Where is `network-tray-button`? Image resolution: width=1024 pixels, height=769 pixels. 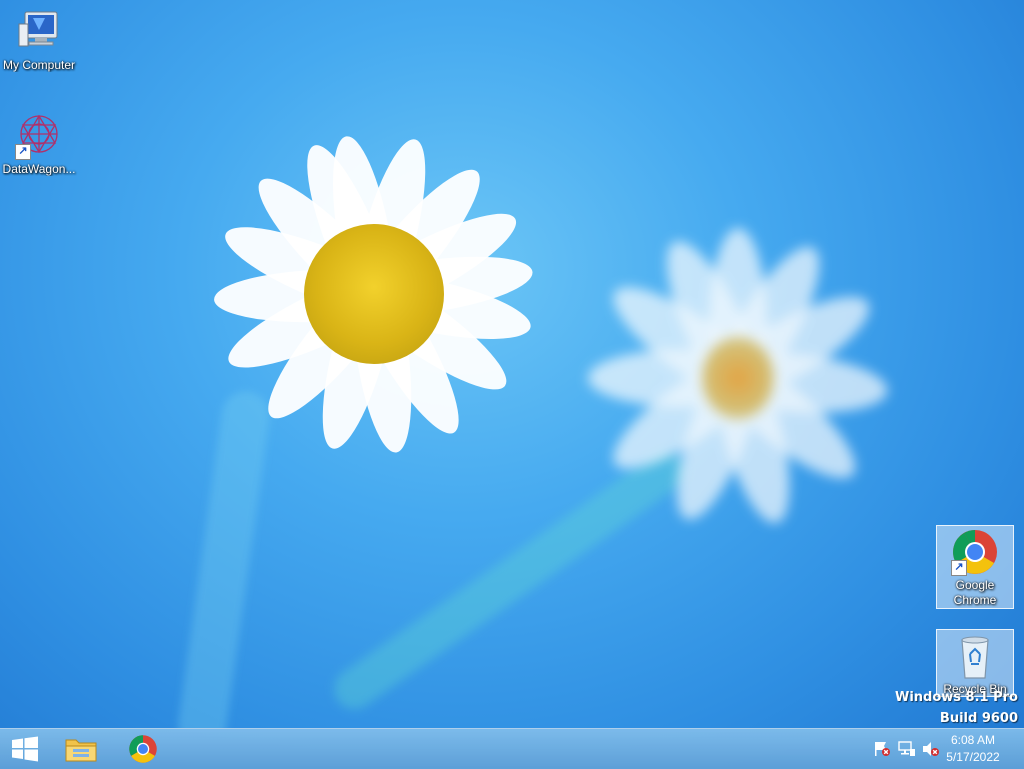
network-tray-button is located at coordinates (907, 749).